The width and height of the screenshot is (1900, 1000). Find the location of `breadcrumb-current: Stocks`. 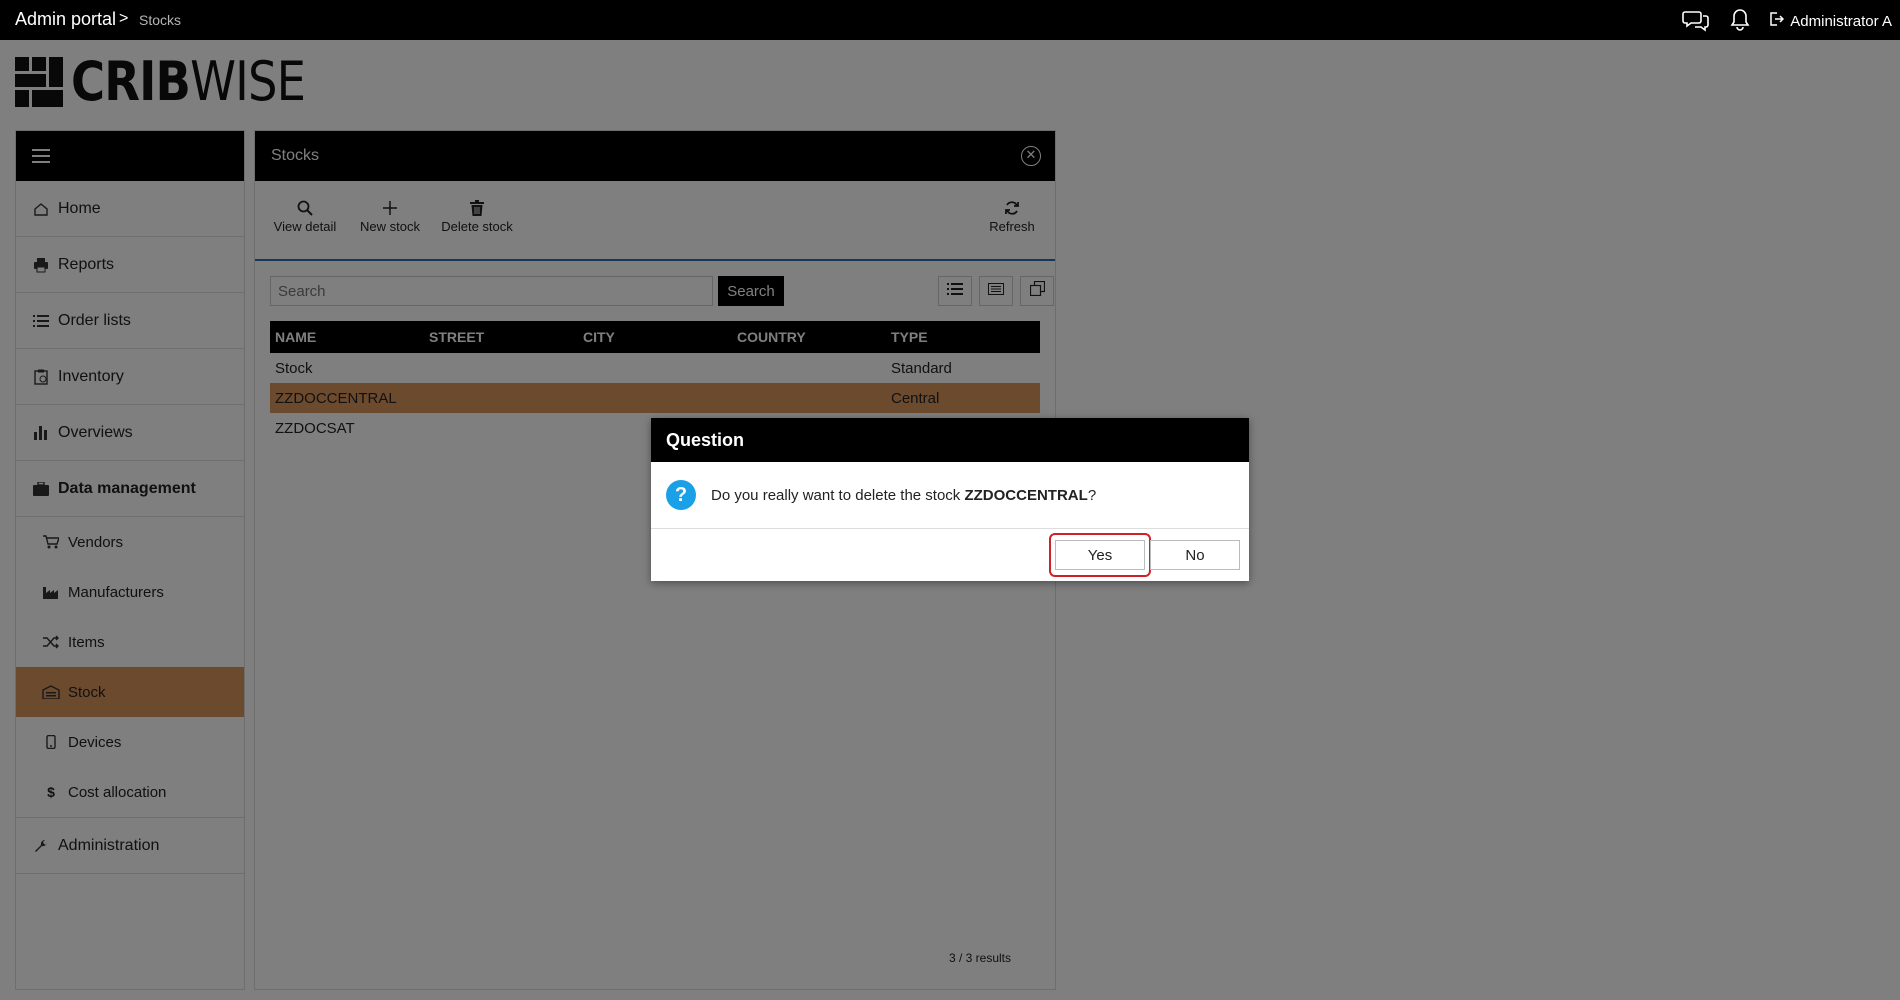

breadcrumb-current: Stocks is located at coordinates (160, 20).